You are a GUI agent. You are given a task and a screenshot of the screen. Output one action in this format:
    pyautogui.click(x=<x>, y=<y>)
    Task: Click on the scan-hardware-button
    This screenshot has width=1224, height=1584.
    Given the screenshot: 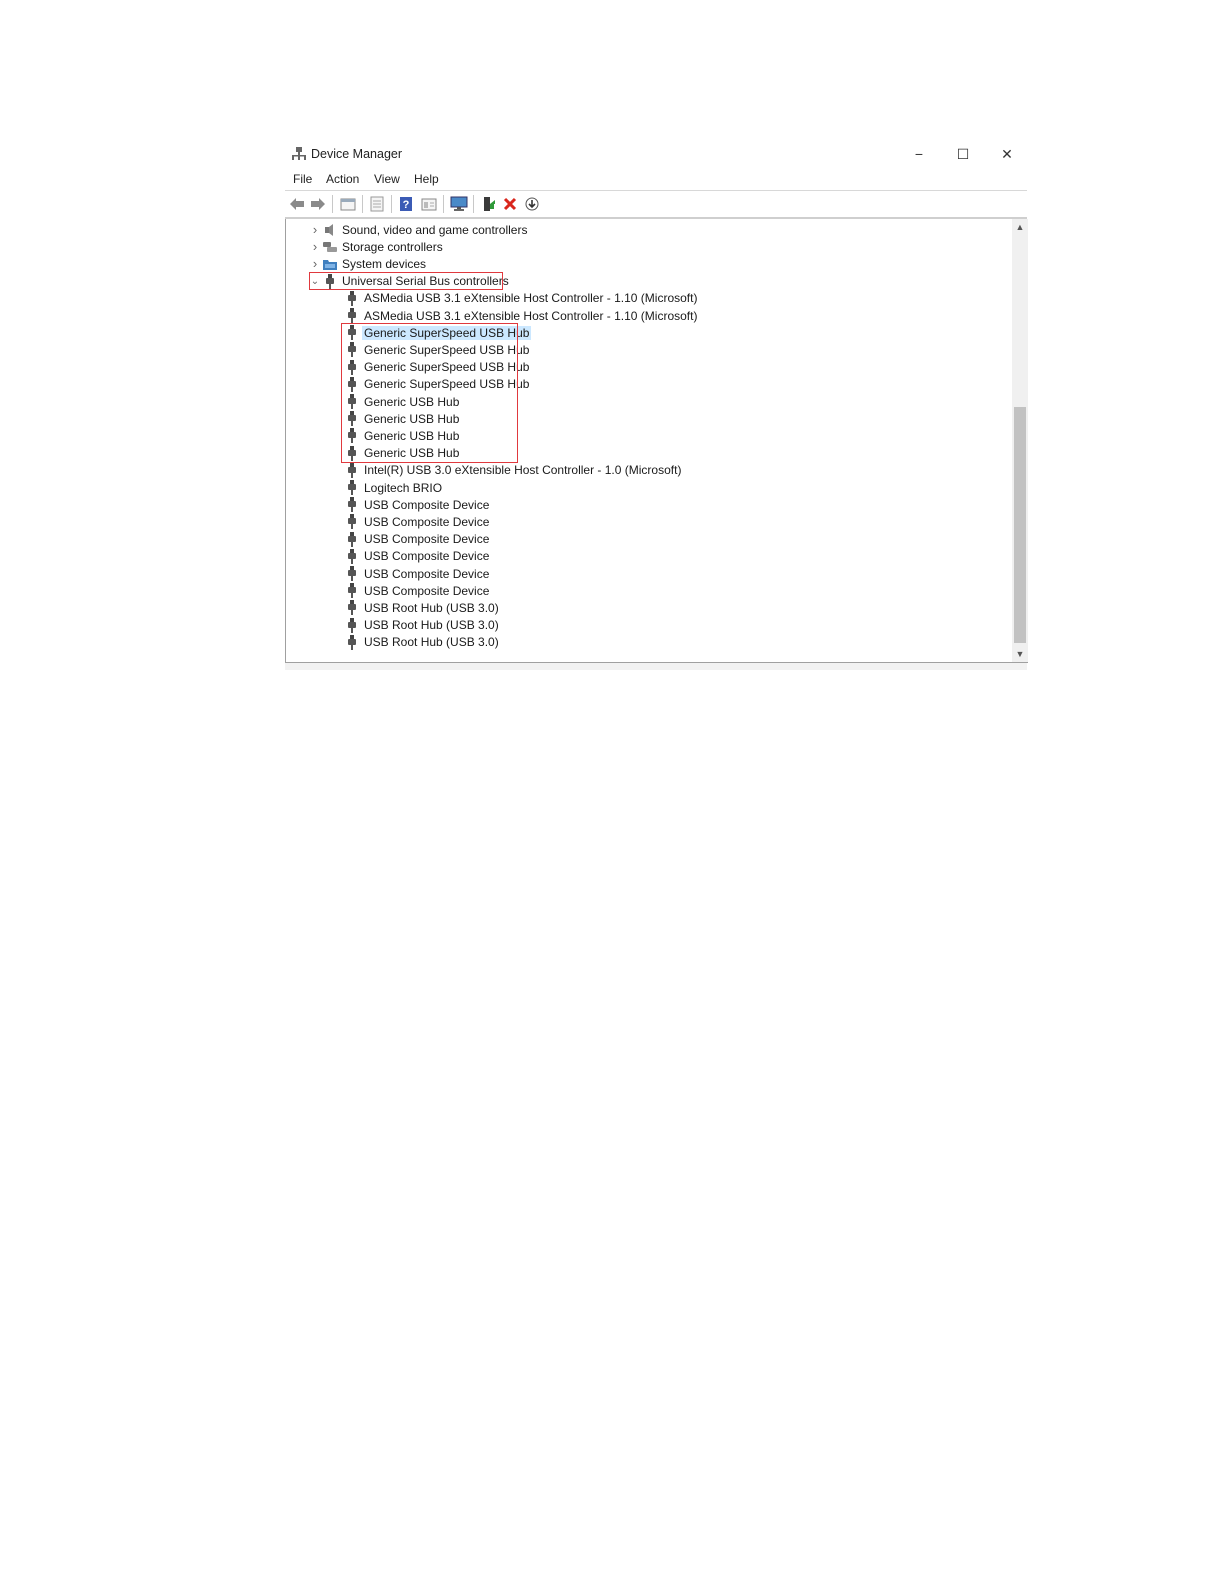 What is the action you would take?
    pyautogui.click(x=459, y=204)
    